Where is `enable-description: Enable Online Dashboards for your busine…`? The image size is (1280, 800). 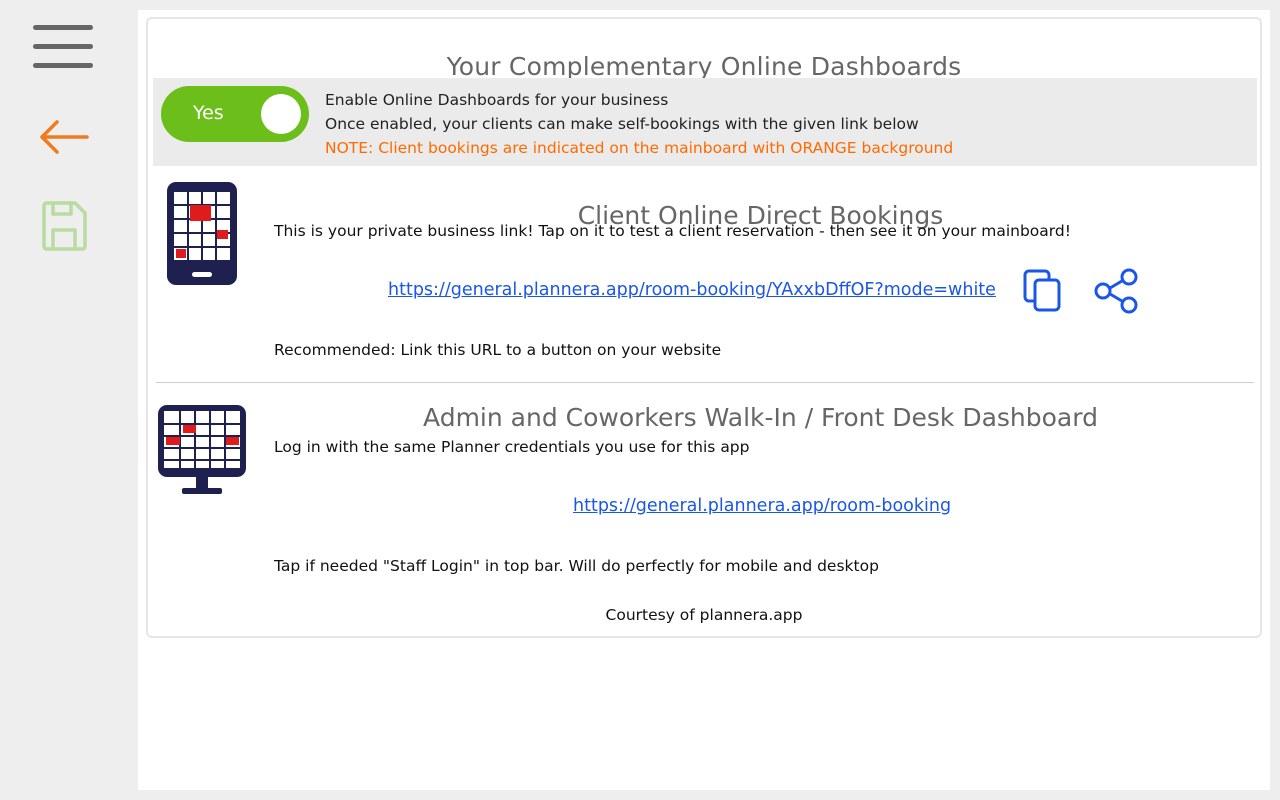
enable-description: Enable Online Dashboards for your busine… is located at coordinates (639, 124).